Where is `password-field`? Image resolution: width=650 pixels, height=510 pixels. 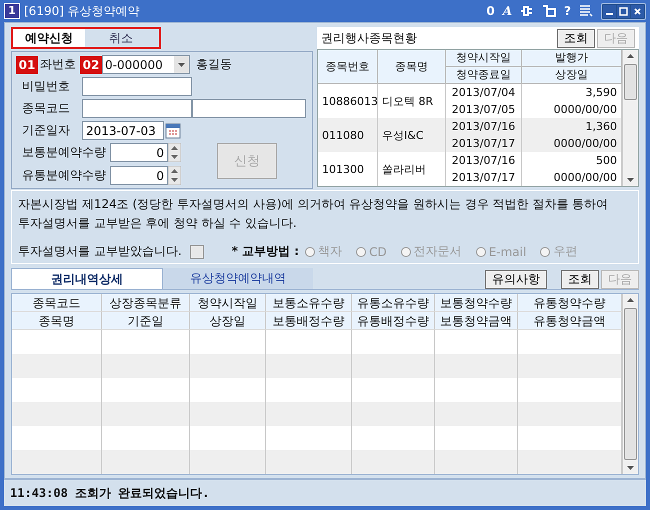
password-field is located at coordinates (137, 86).